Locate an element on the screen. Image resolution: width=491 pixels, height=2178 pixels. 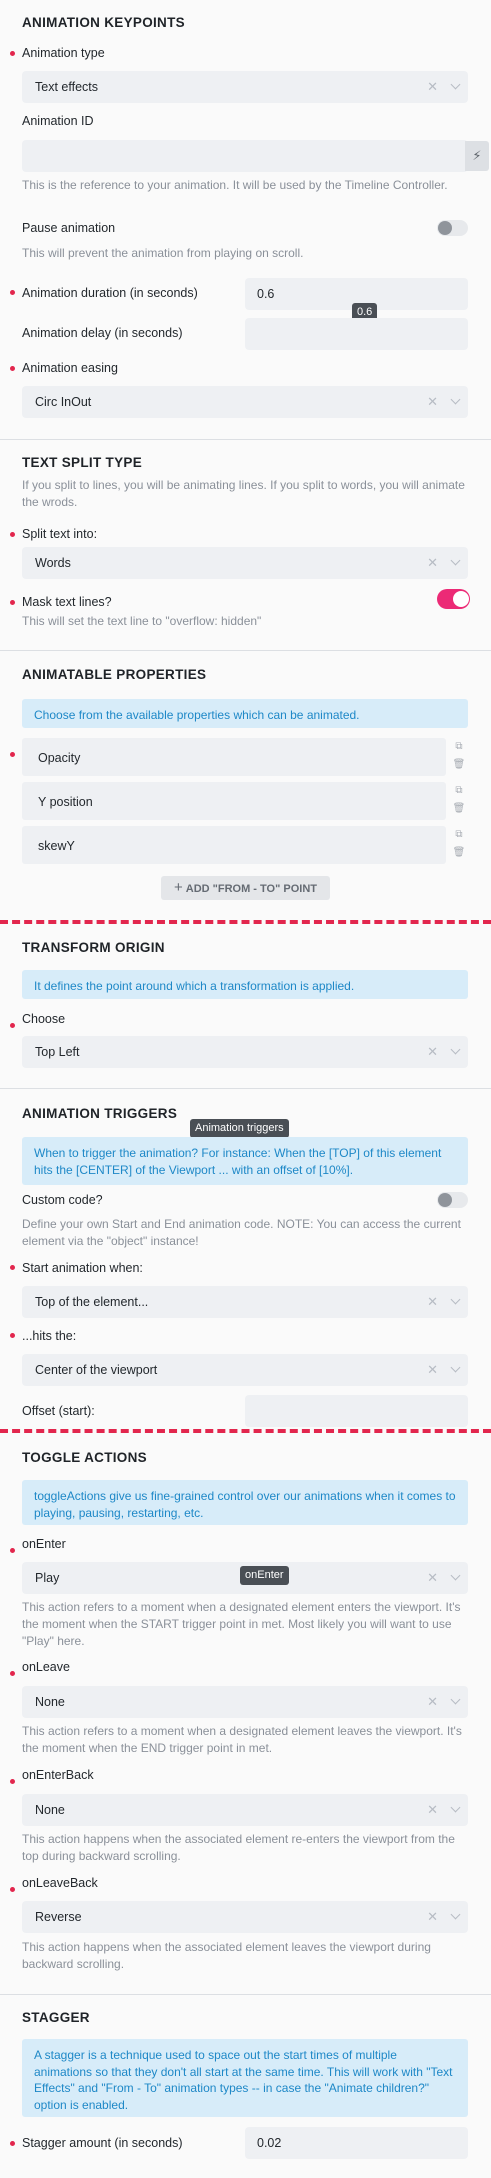
offset-start-input is located at coordinates (356, 1411).